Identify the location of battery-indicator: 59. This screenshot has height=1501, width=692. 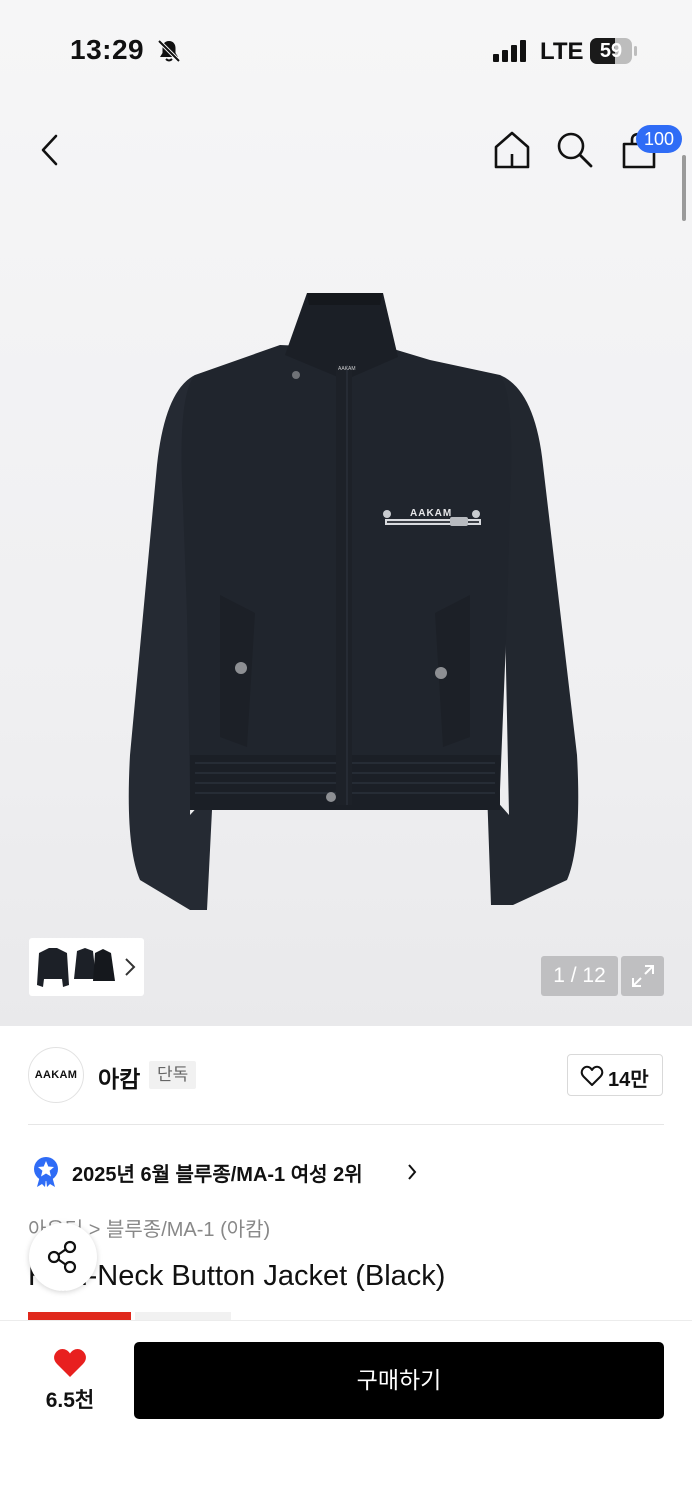
(611, 51).